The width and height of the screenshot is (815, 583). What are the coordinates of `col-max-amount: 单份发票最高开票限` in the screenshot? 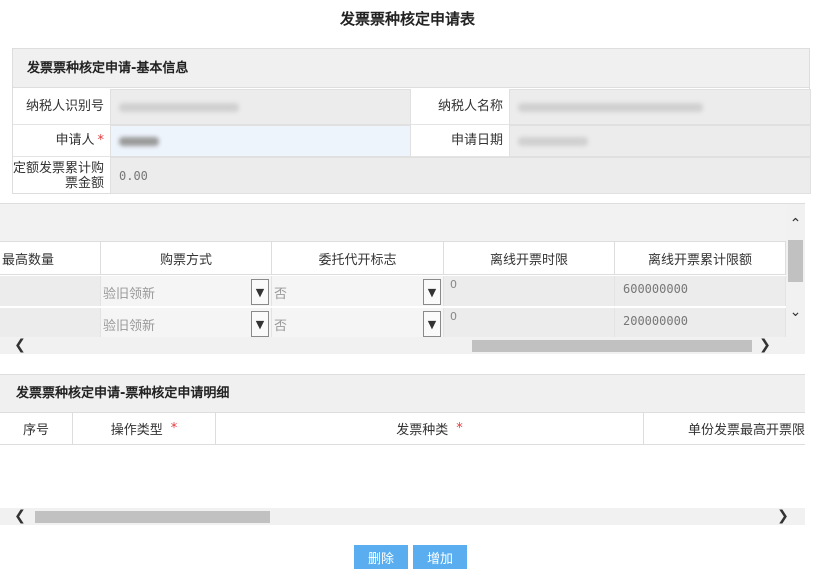 It's located at (746, 430).